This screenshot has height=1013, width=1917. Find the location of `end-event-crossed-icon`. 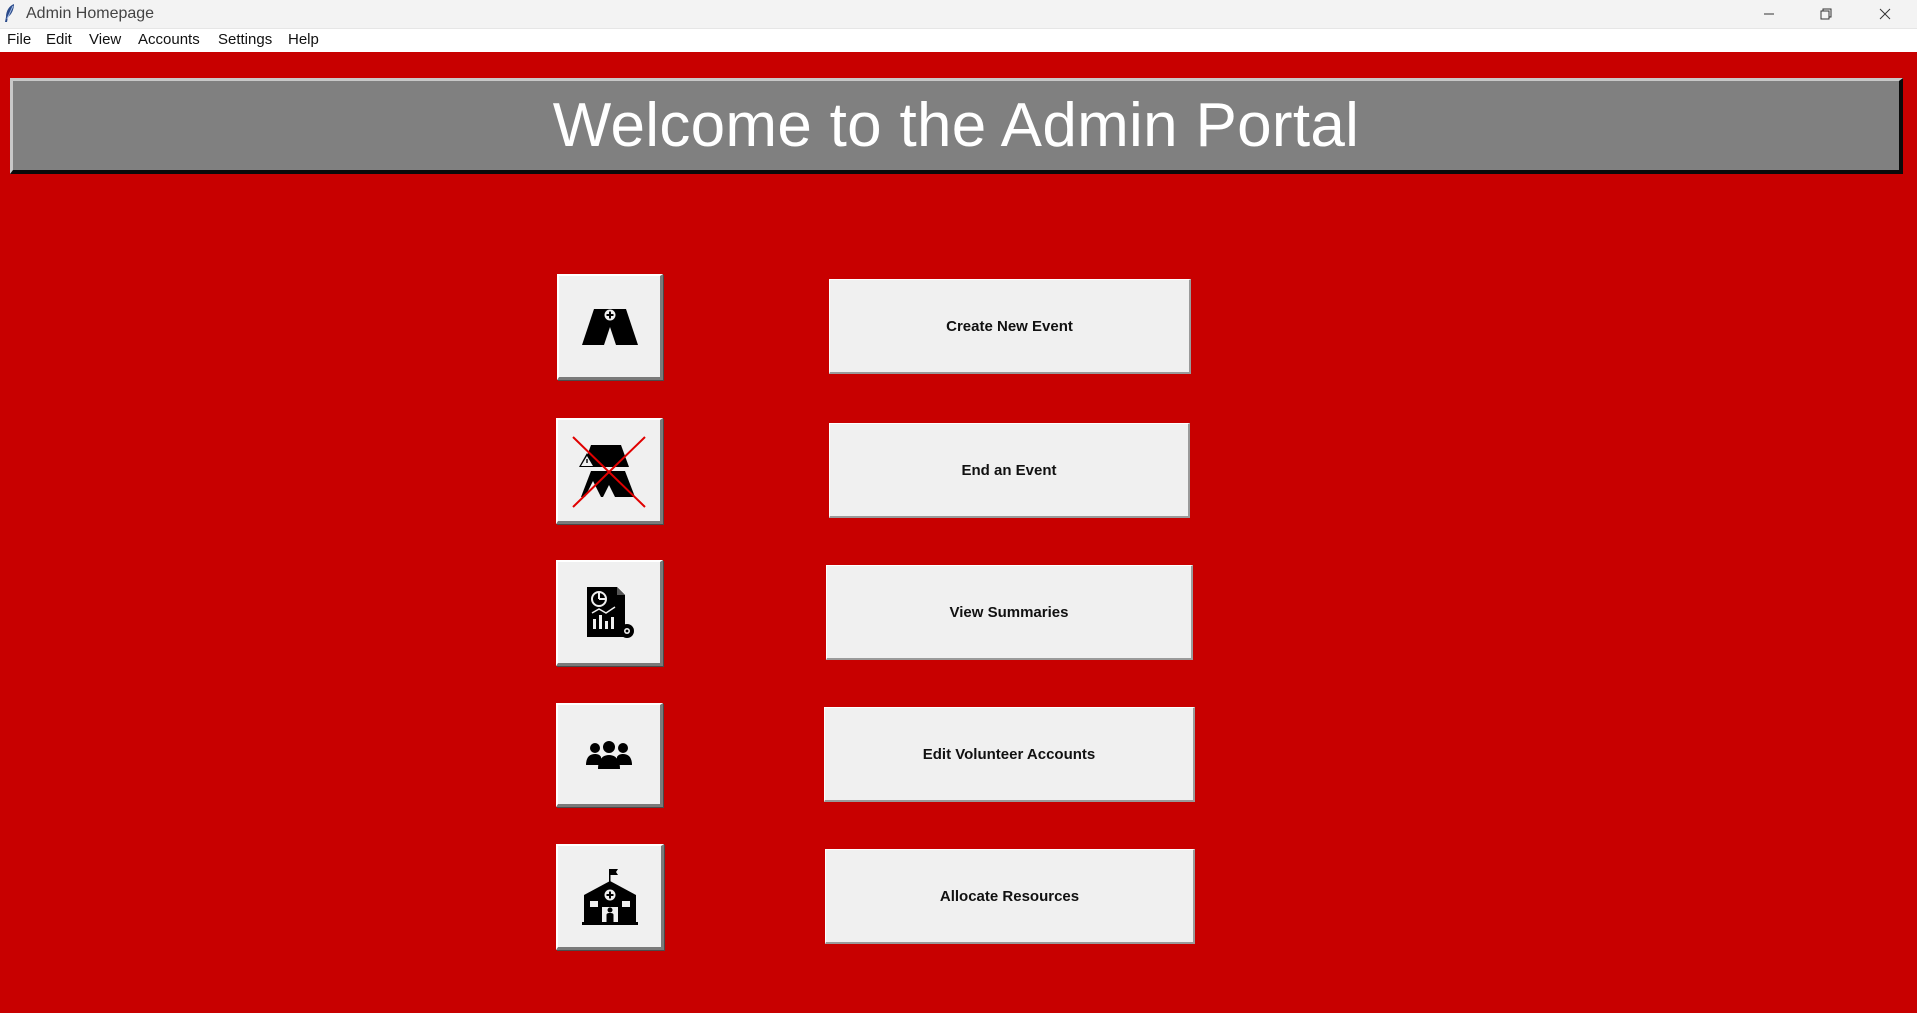

end-event-crossed-icon is located at coordinates (609, 471).